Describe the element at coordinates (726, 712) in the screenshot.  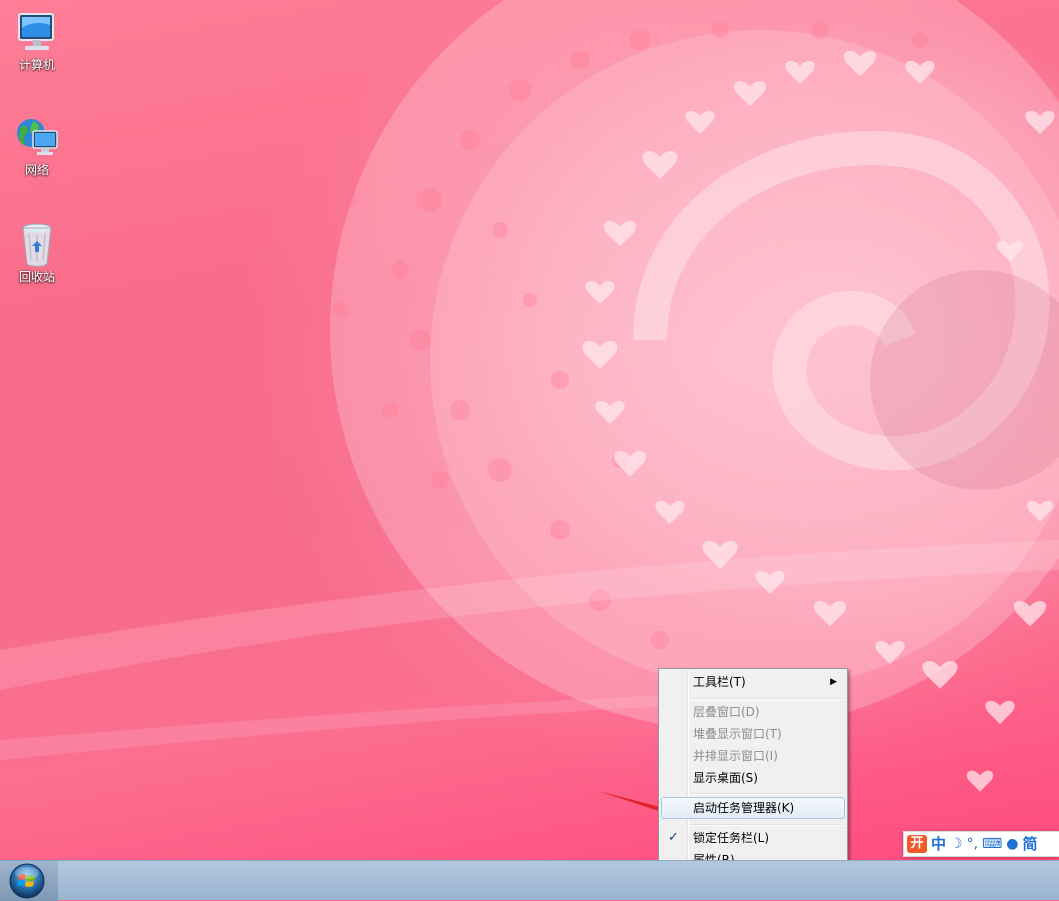
I see `menu-item-label: 层叠窗口(D)` at that location.